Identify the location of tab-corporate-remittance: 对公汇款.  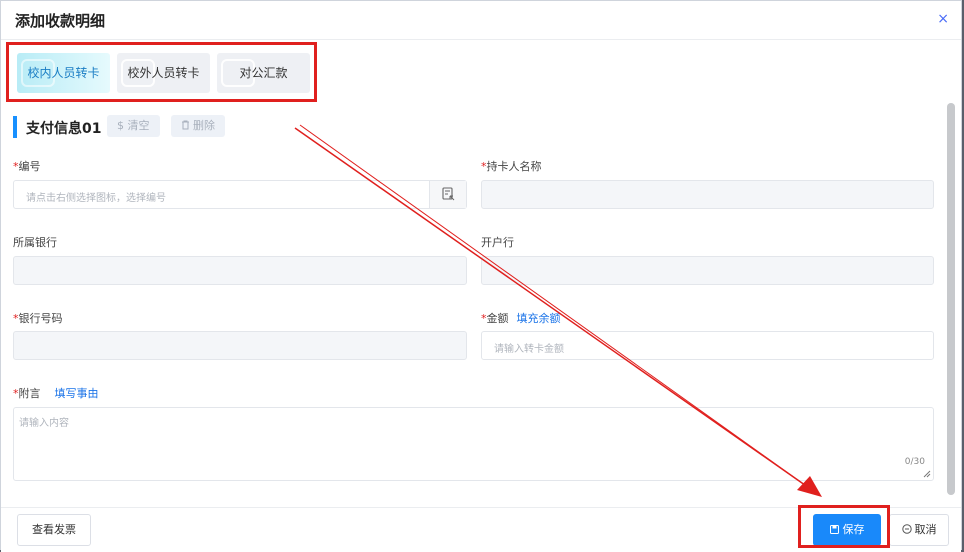
(263, 73).